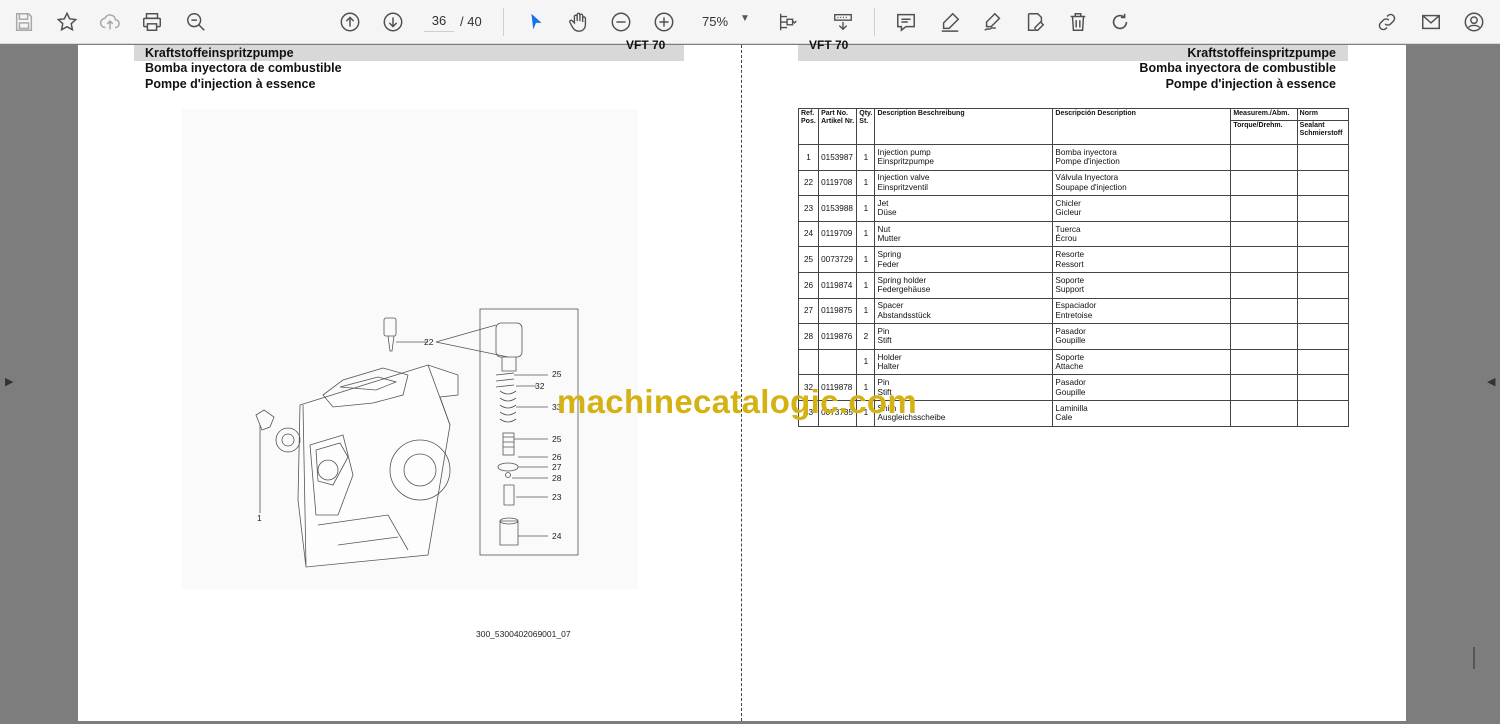 This screenshot has height=724, width=1500. What do you see at coordinates (808, 285) in the screenshot?
I see `ref-value: 26` at bounding box center [808, 285].